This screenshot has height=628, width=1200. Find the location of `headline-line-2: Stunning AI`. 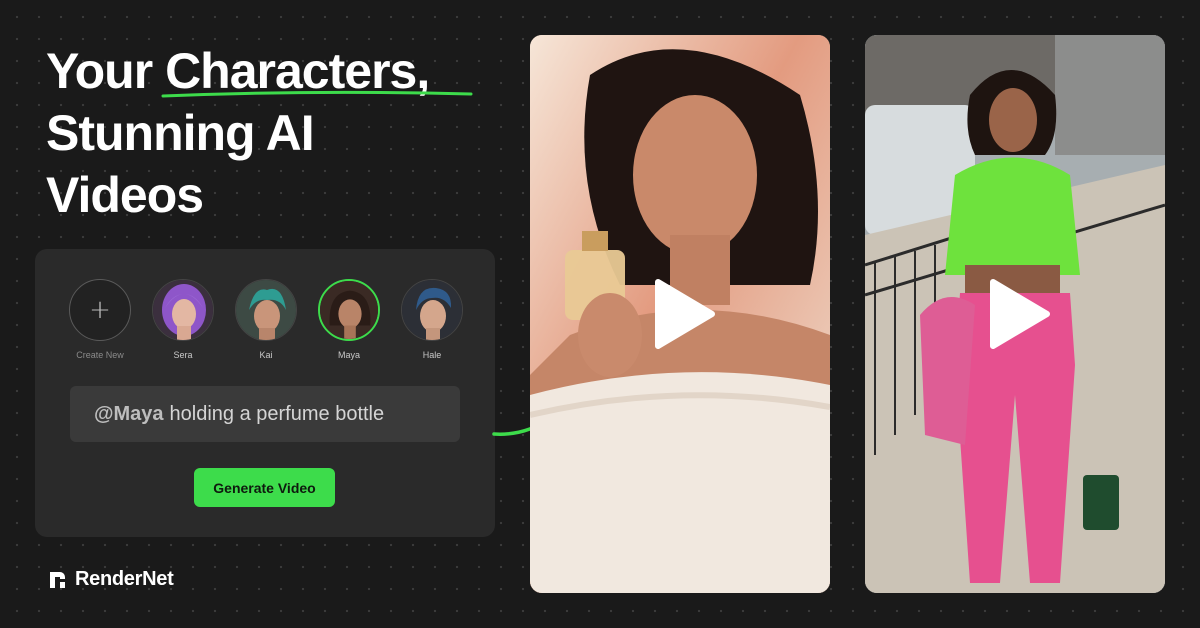

headline-line-2: Stunning AI is located at coordinates (180, 133).